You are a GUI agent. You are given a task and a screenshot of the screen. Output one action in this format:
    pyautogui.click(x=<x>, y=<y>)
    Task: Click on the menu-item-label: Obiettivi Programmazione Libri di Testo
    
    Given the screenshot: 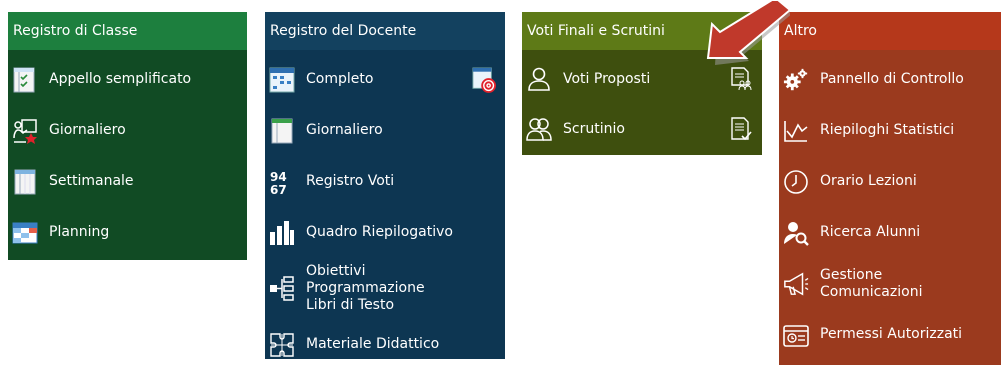 What is the action you would take?
    pyautogui.click(x=365, y=288)
    